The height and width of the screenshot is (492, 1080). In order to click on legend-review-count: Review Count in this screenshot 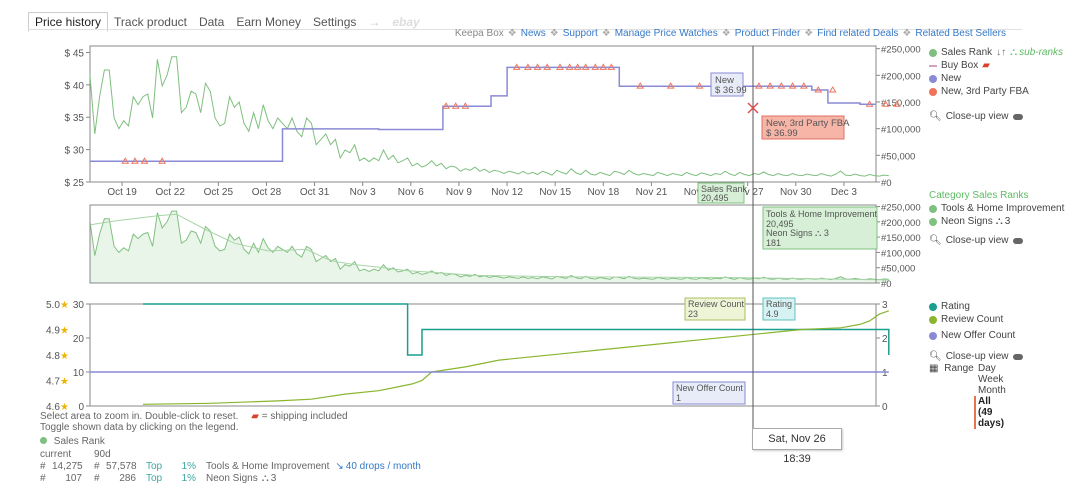, I will do `click(976, 319)`.